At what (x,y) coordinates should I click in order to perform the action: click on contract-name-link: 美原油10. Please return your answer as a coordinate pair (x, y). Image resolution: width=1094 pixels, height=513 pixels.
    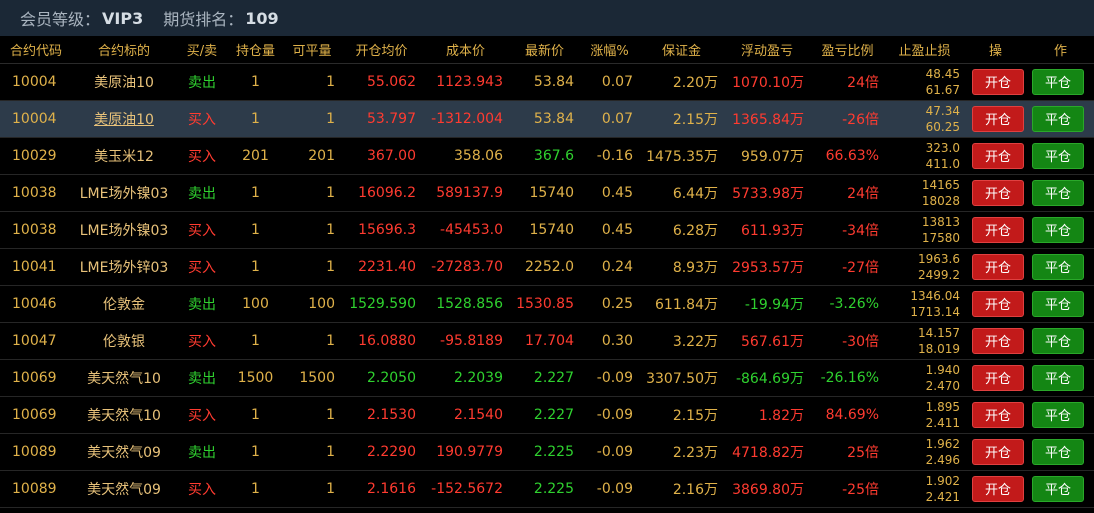
    Looking at the image, I should click on (124, 120).